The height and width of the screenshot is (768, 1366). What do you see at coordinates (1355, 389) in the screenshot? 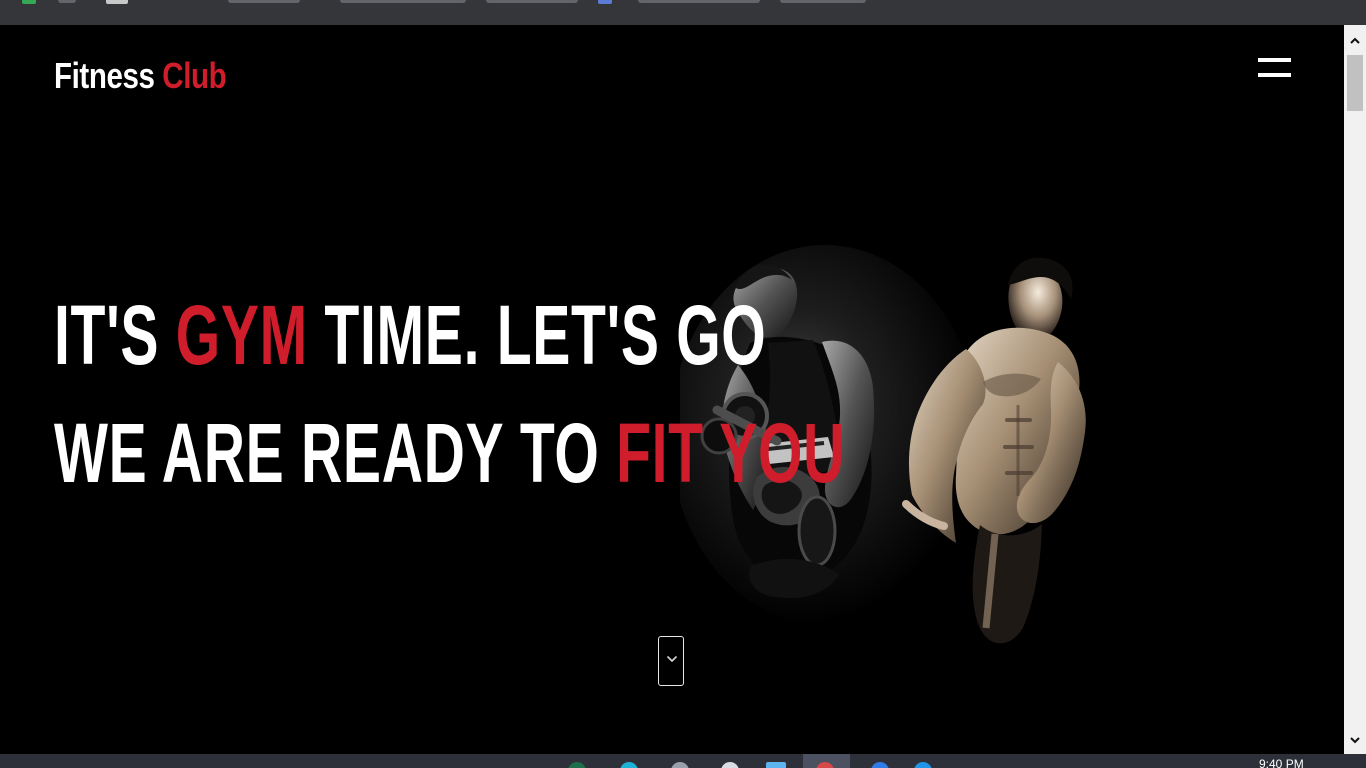
I see `vertical-scrollbar` at bounding box center [1355, 389].